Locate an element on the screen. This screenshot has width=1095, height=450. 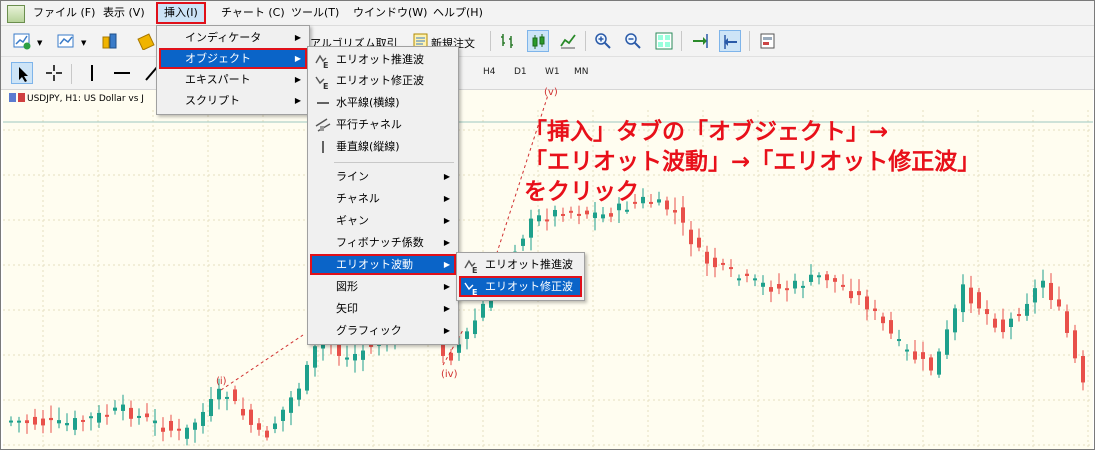
timeframe-w1: W1 is located at coordinates (552, 72).